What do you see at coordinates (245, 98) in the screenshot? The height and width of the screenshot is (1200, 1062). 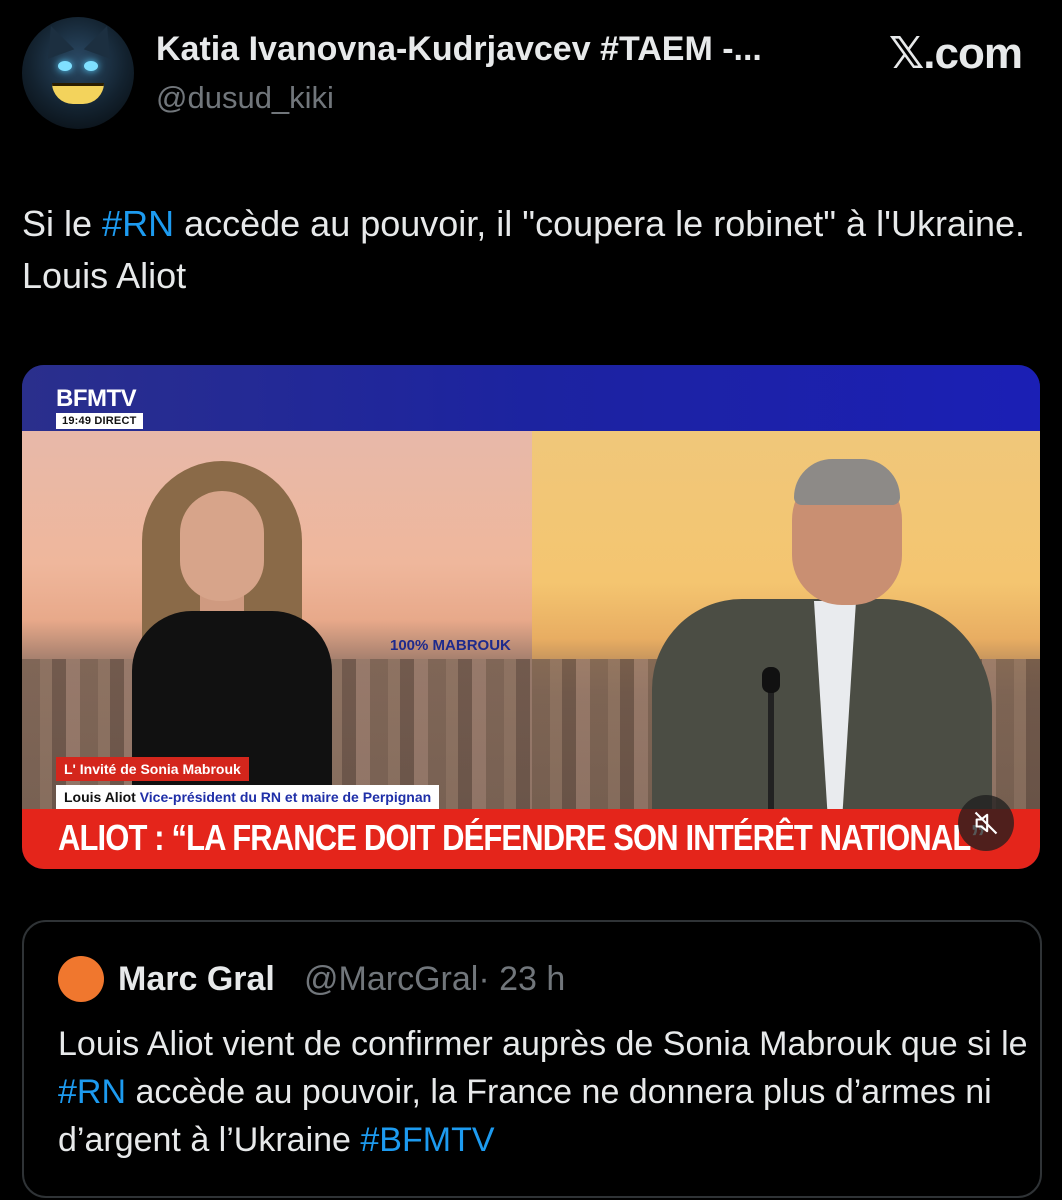 I see `author-handle: @dusud_kiki` at bounding box center [245, 98].